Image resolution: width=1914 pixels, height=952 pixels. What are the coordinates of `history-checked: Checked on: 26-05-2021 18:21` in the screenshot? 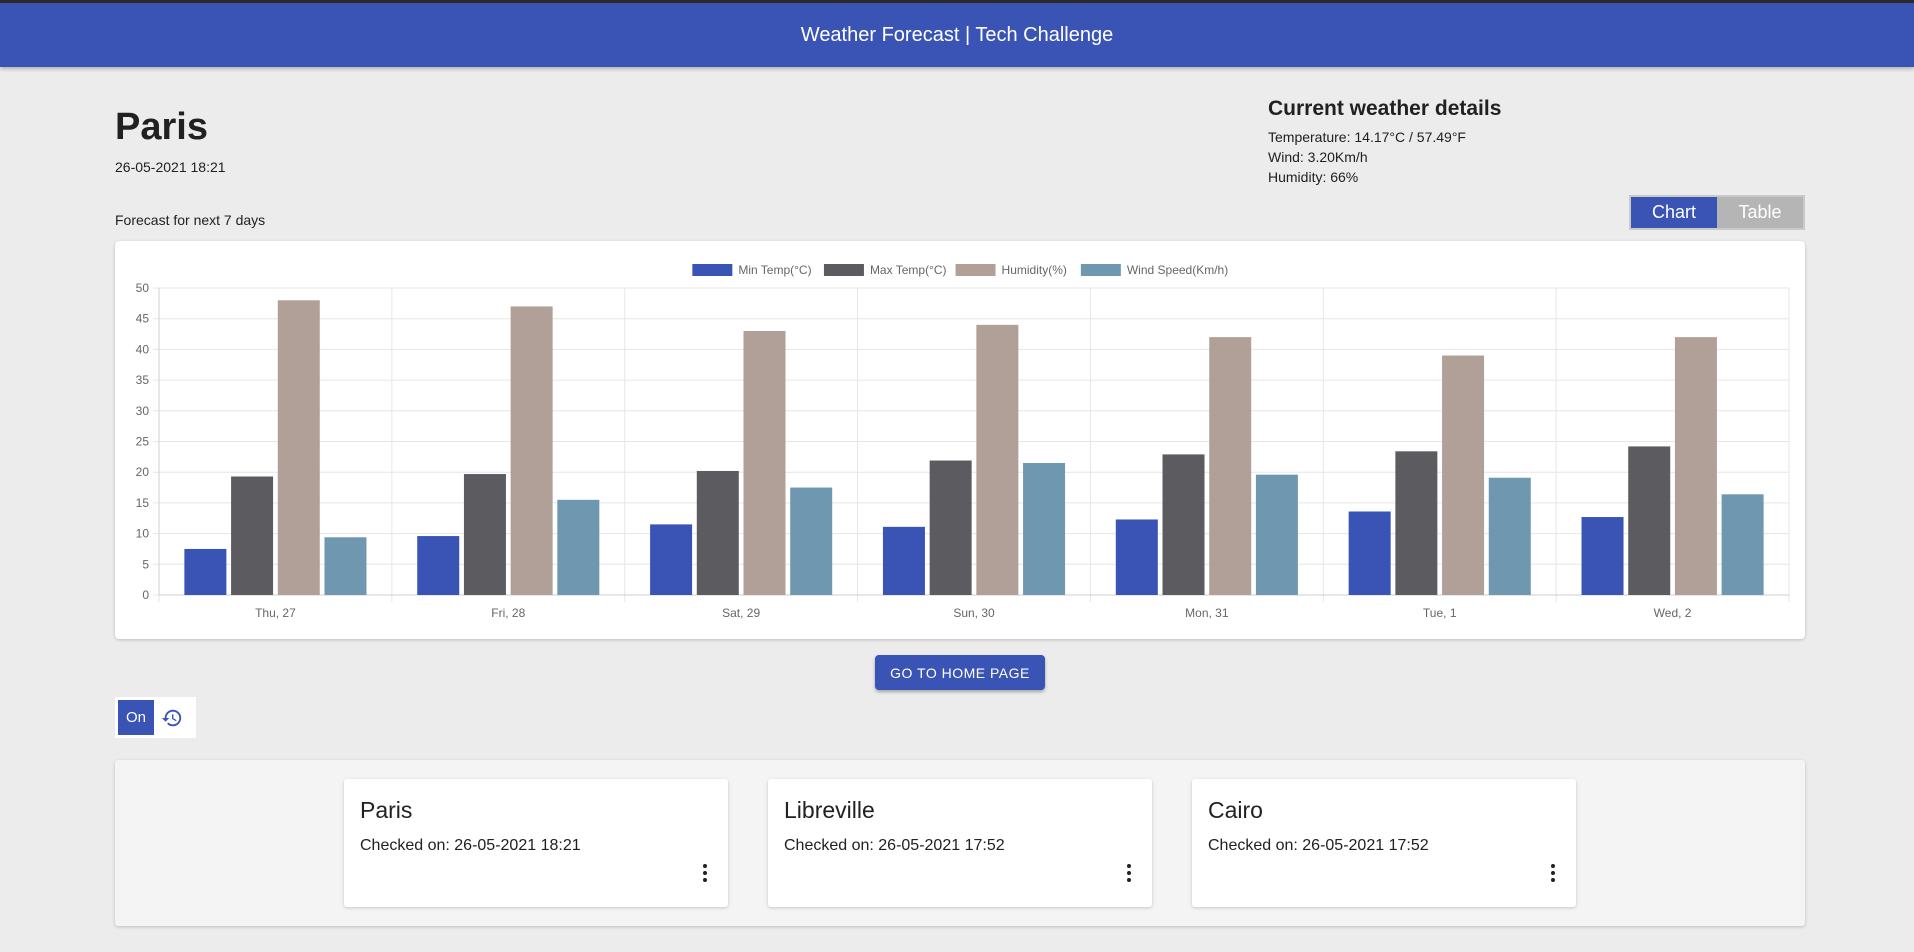 It's located at (470, 845).